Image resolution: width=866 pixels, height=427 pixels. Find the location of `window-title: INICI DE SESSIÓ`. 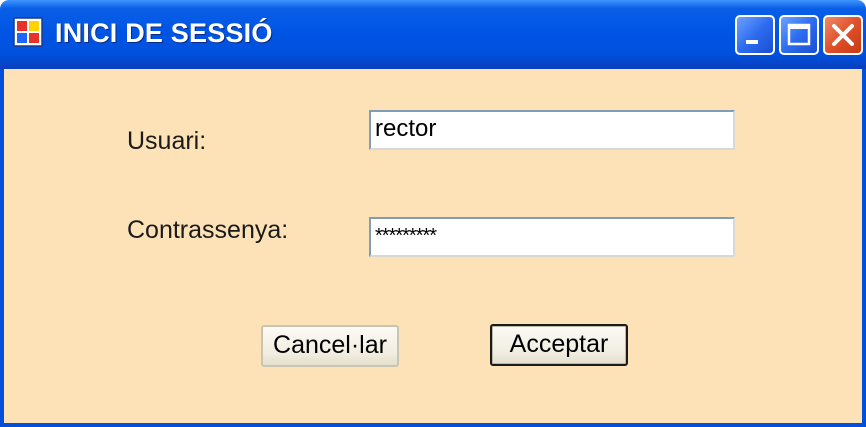

window-title: INICI DE SESSIÓ is located at coordinates (164, 33).